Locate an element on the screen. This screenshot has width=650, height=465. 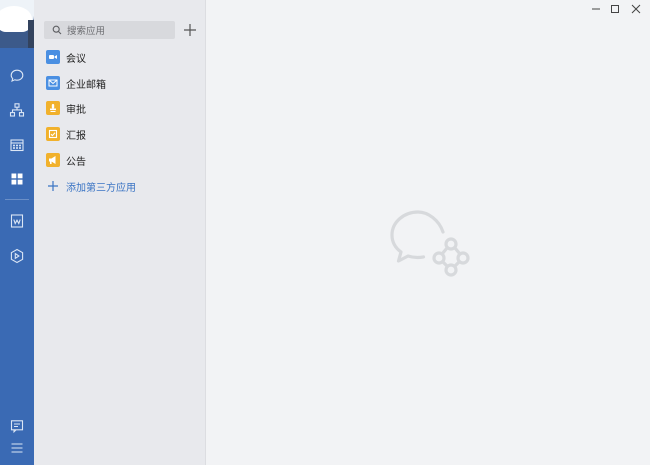
search-input: 搜索应用 is located at coordinates (109, 30).